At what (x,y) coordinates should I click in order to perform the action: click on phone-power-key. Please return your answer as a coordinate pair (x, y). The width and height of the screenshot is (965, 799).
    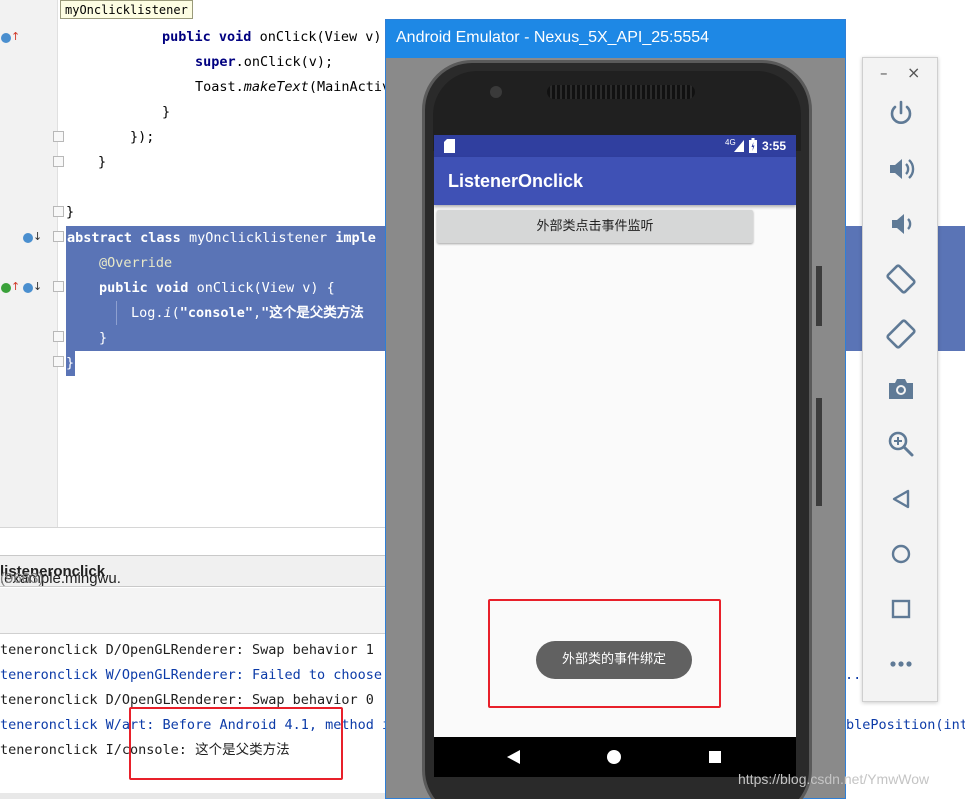
    Looking at the image, I should click on (819, 296).